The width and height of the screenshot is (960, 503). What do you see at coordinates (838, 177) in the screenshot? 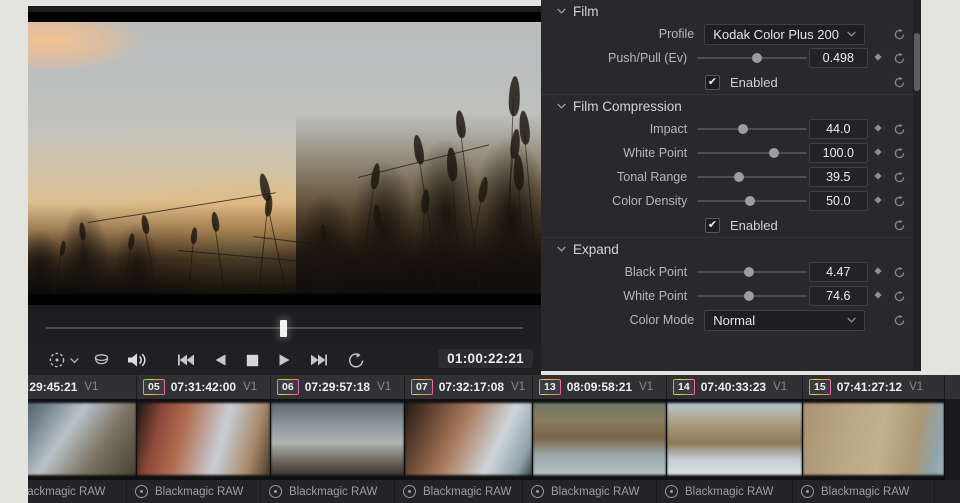
I see `tonal-range-value: 39.5` at bounding box center [838, 177].